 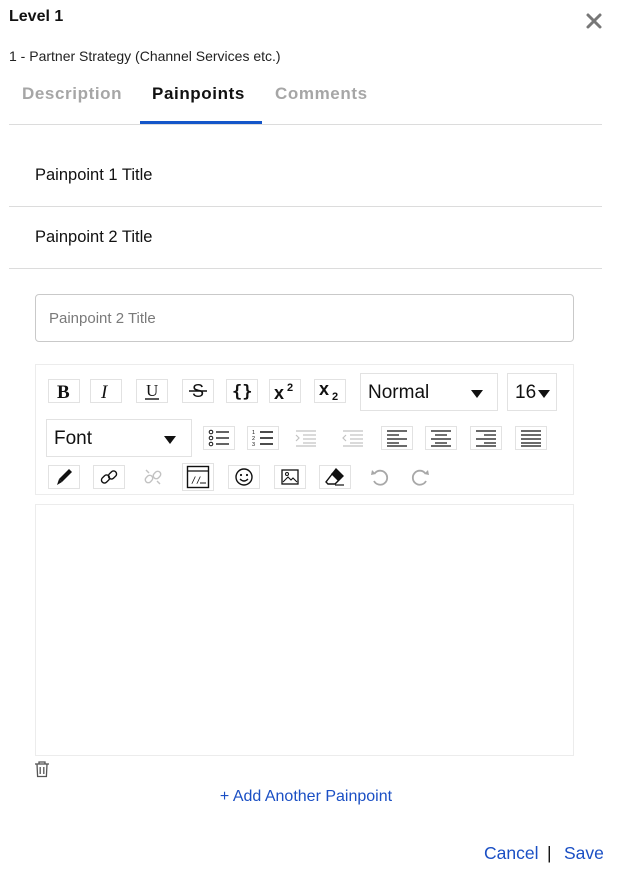 I want to click on editor-toolbar: B I U S {} x2 x2 Normal 16 Font 123 / /, so click(x=304, y=429).